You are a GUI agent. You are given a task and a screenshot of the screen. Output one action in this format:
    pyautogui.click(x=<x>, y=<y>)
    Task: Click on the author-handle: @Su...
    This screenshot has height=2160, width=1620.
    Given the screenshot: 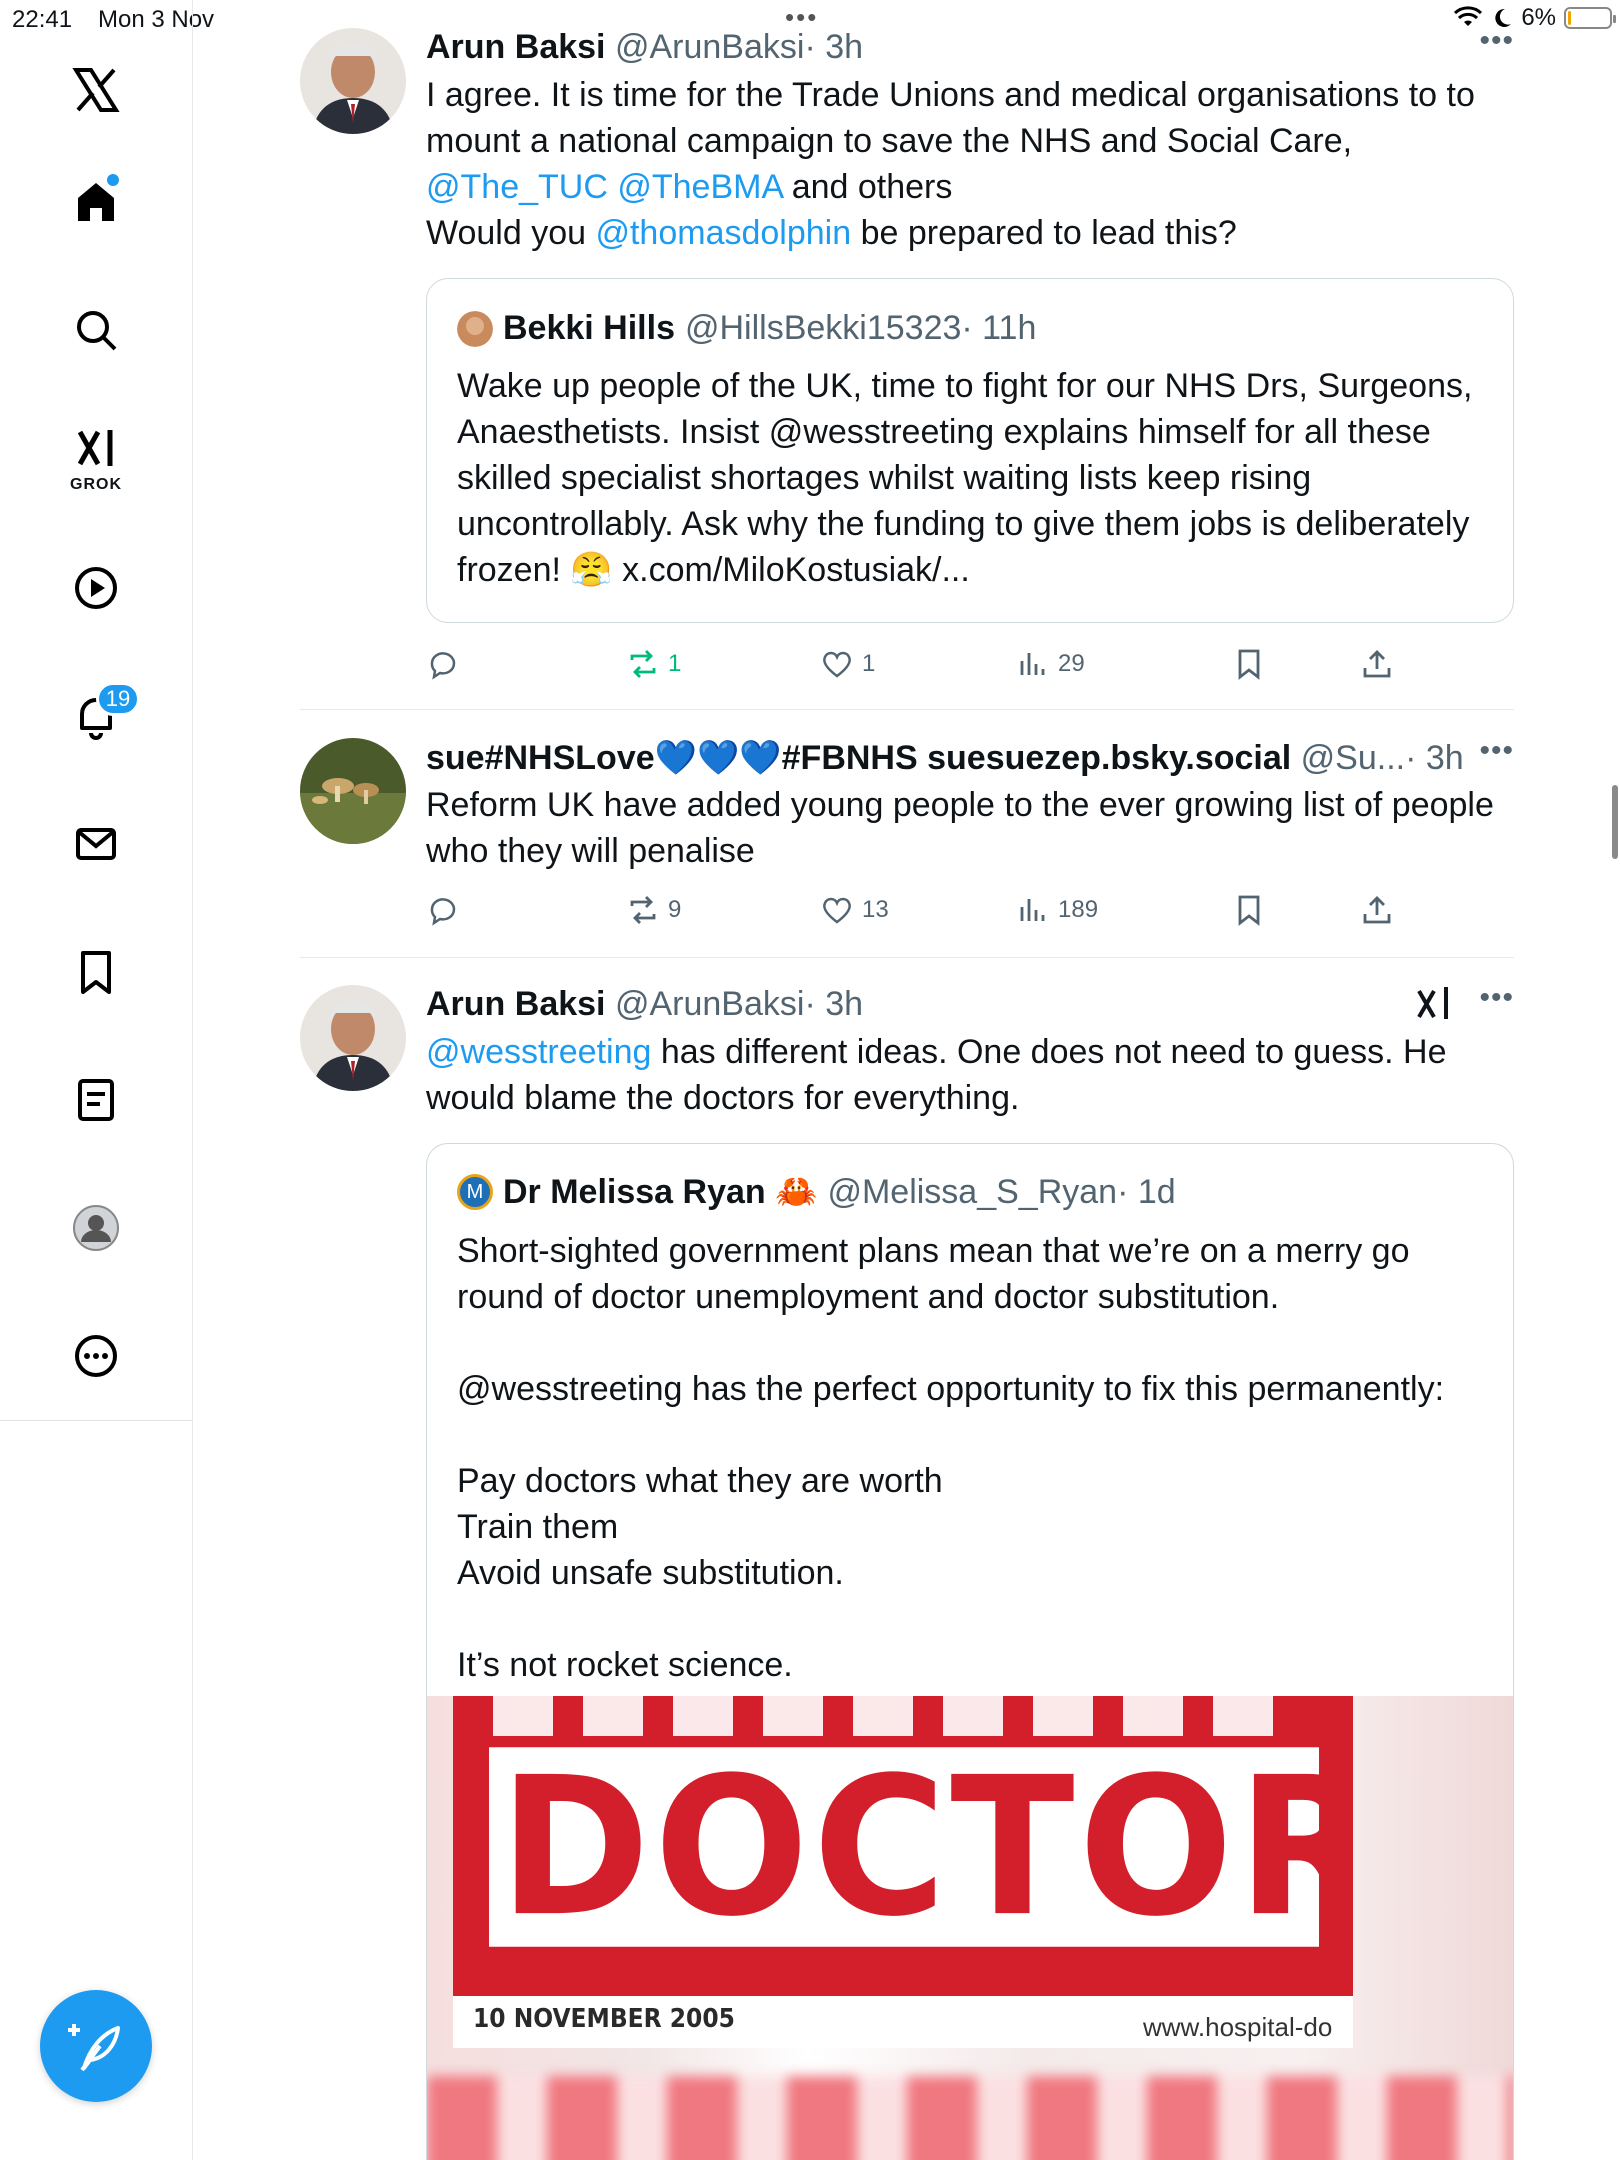 What is the action you would take?
    pyautogui.click(x=1353, y=758)
    